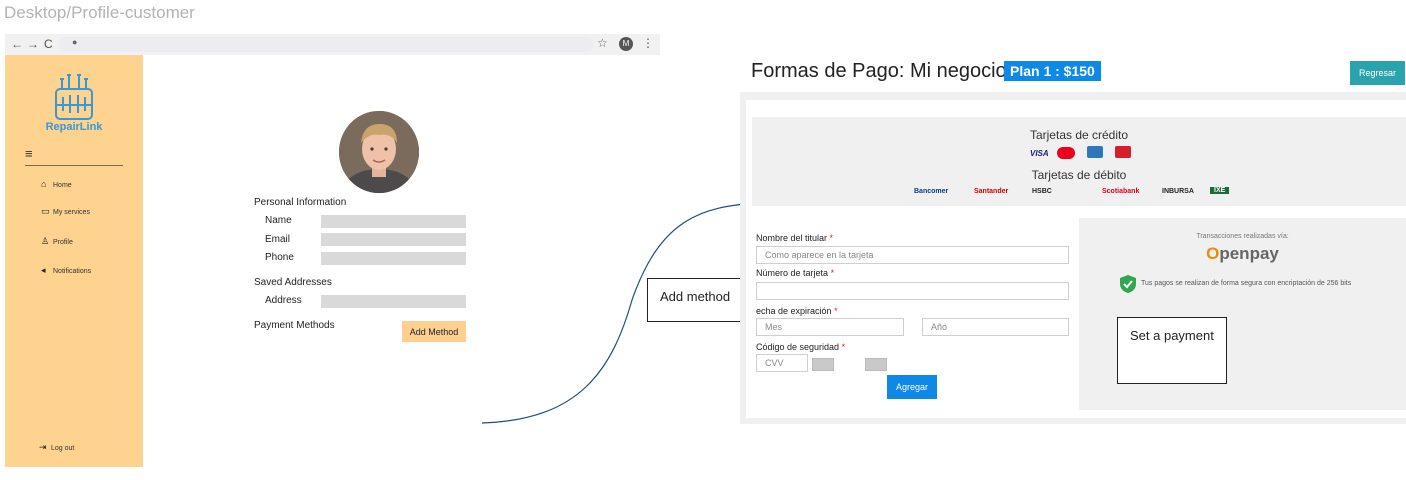  Describe the element at coordinates (278, 220) in the screenshot. I see `name-label: Name` at that location.